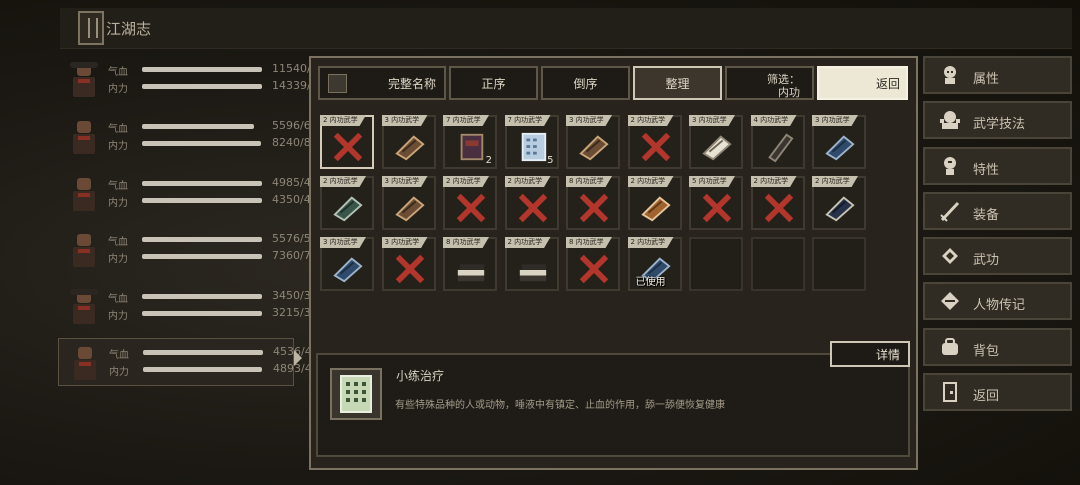 The width and height of the screenshot is (1080, 485). What do you see at coordinates (999, 124) in the screenshot?
I see `menu-label: 武学技法` at bounding box center [999, 124].